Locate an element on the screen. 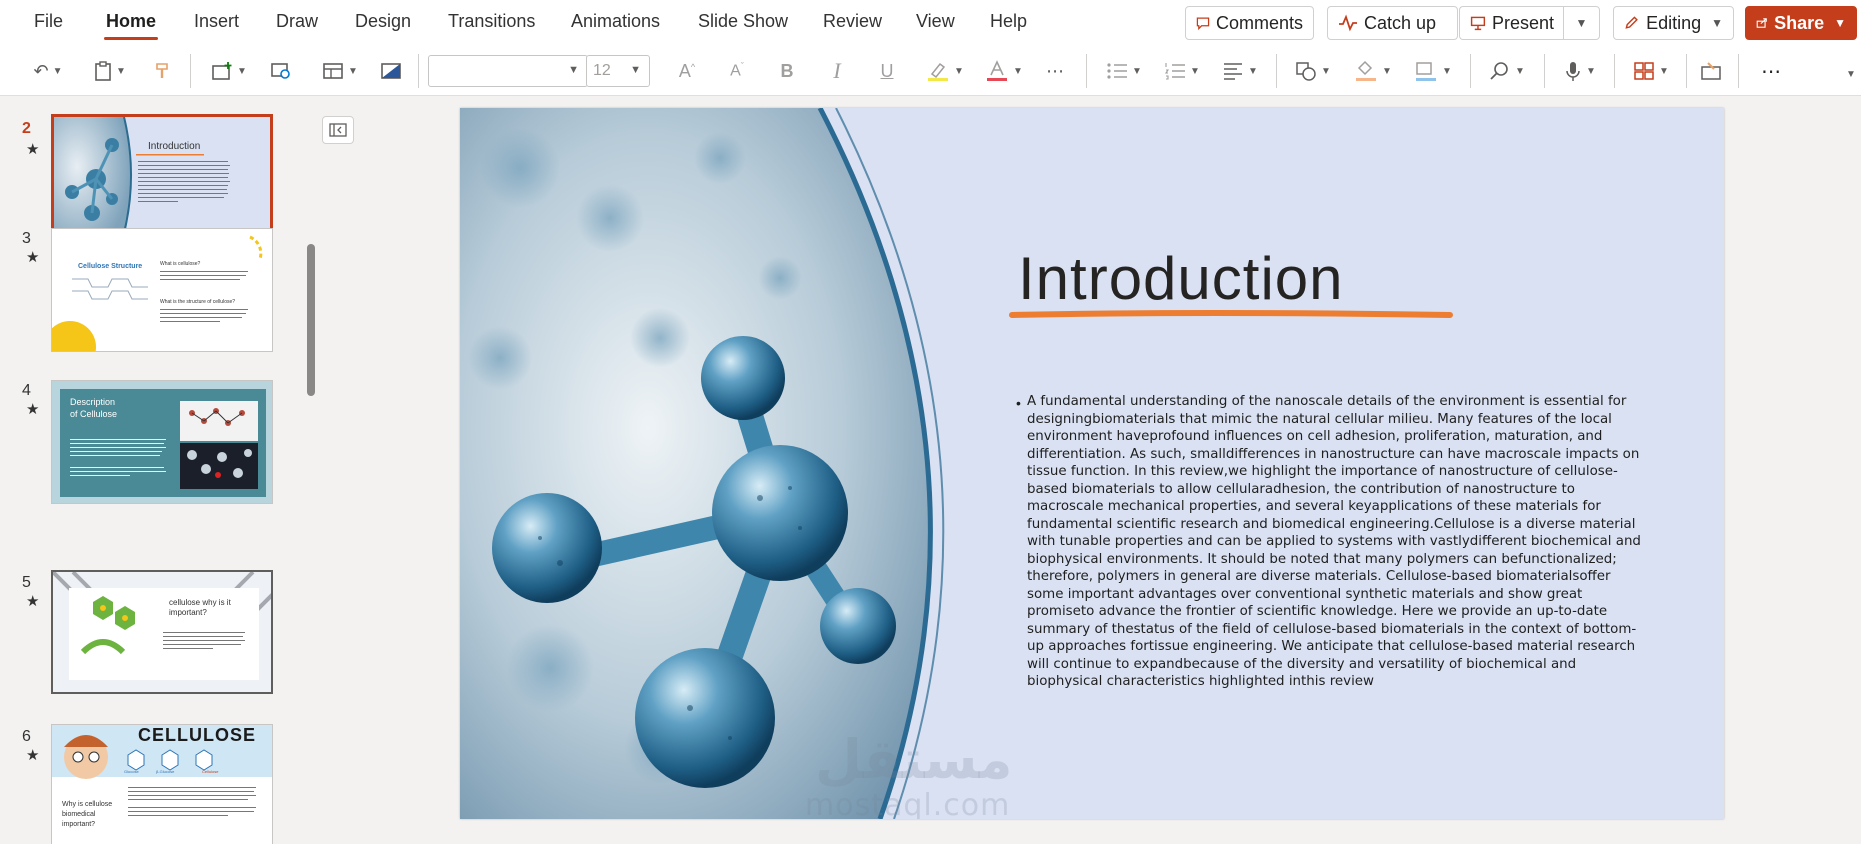 The image size is (1861, 844). undo-button: ↶ ▼ is located at coordinates (48, 71).